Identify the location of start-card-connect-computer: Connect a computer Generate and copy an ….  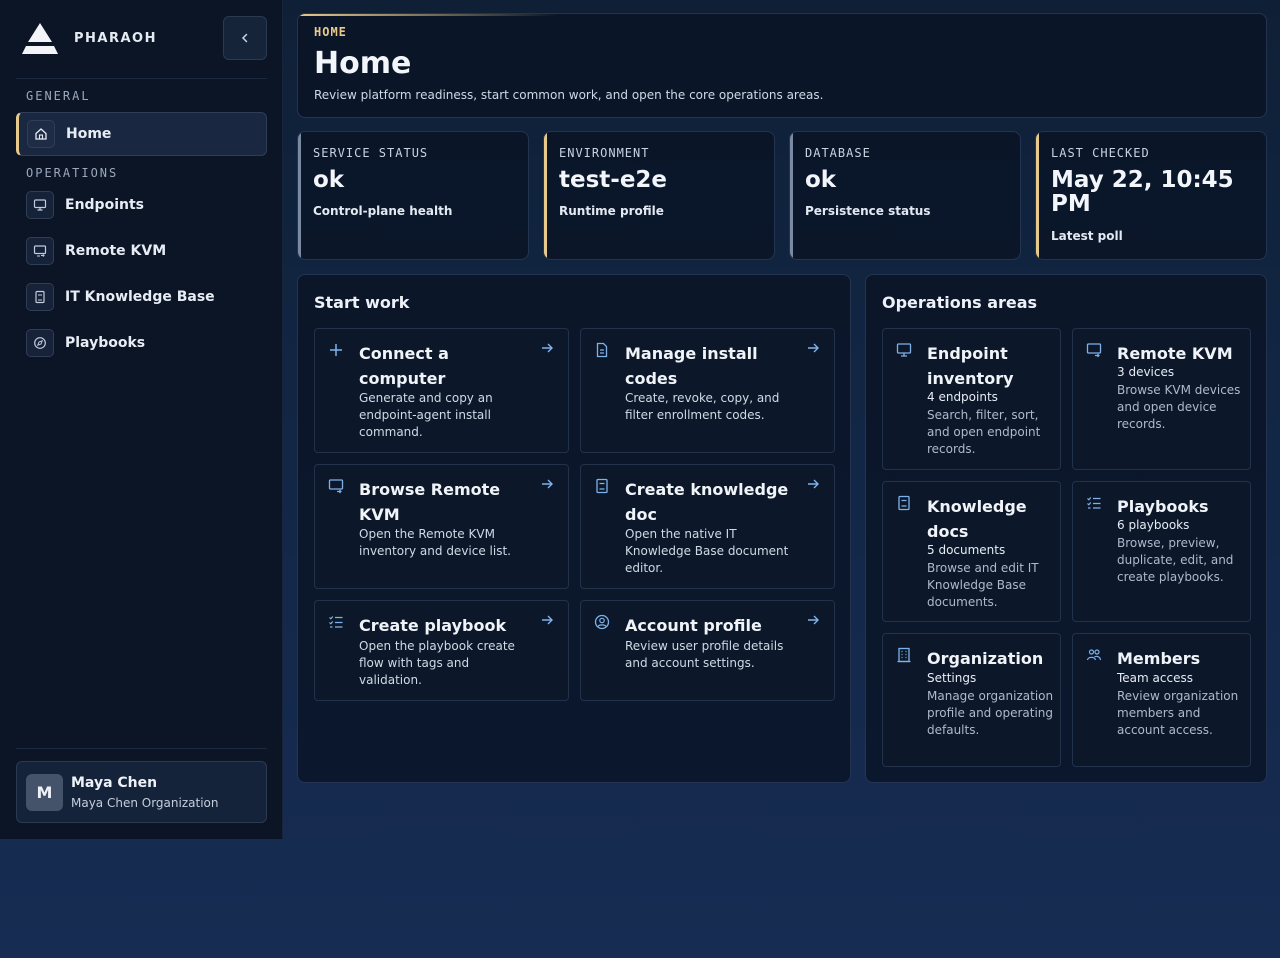
(441, 390).